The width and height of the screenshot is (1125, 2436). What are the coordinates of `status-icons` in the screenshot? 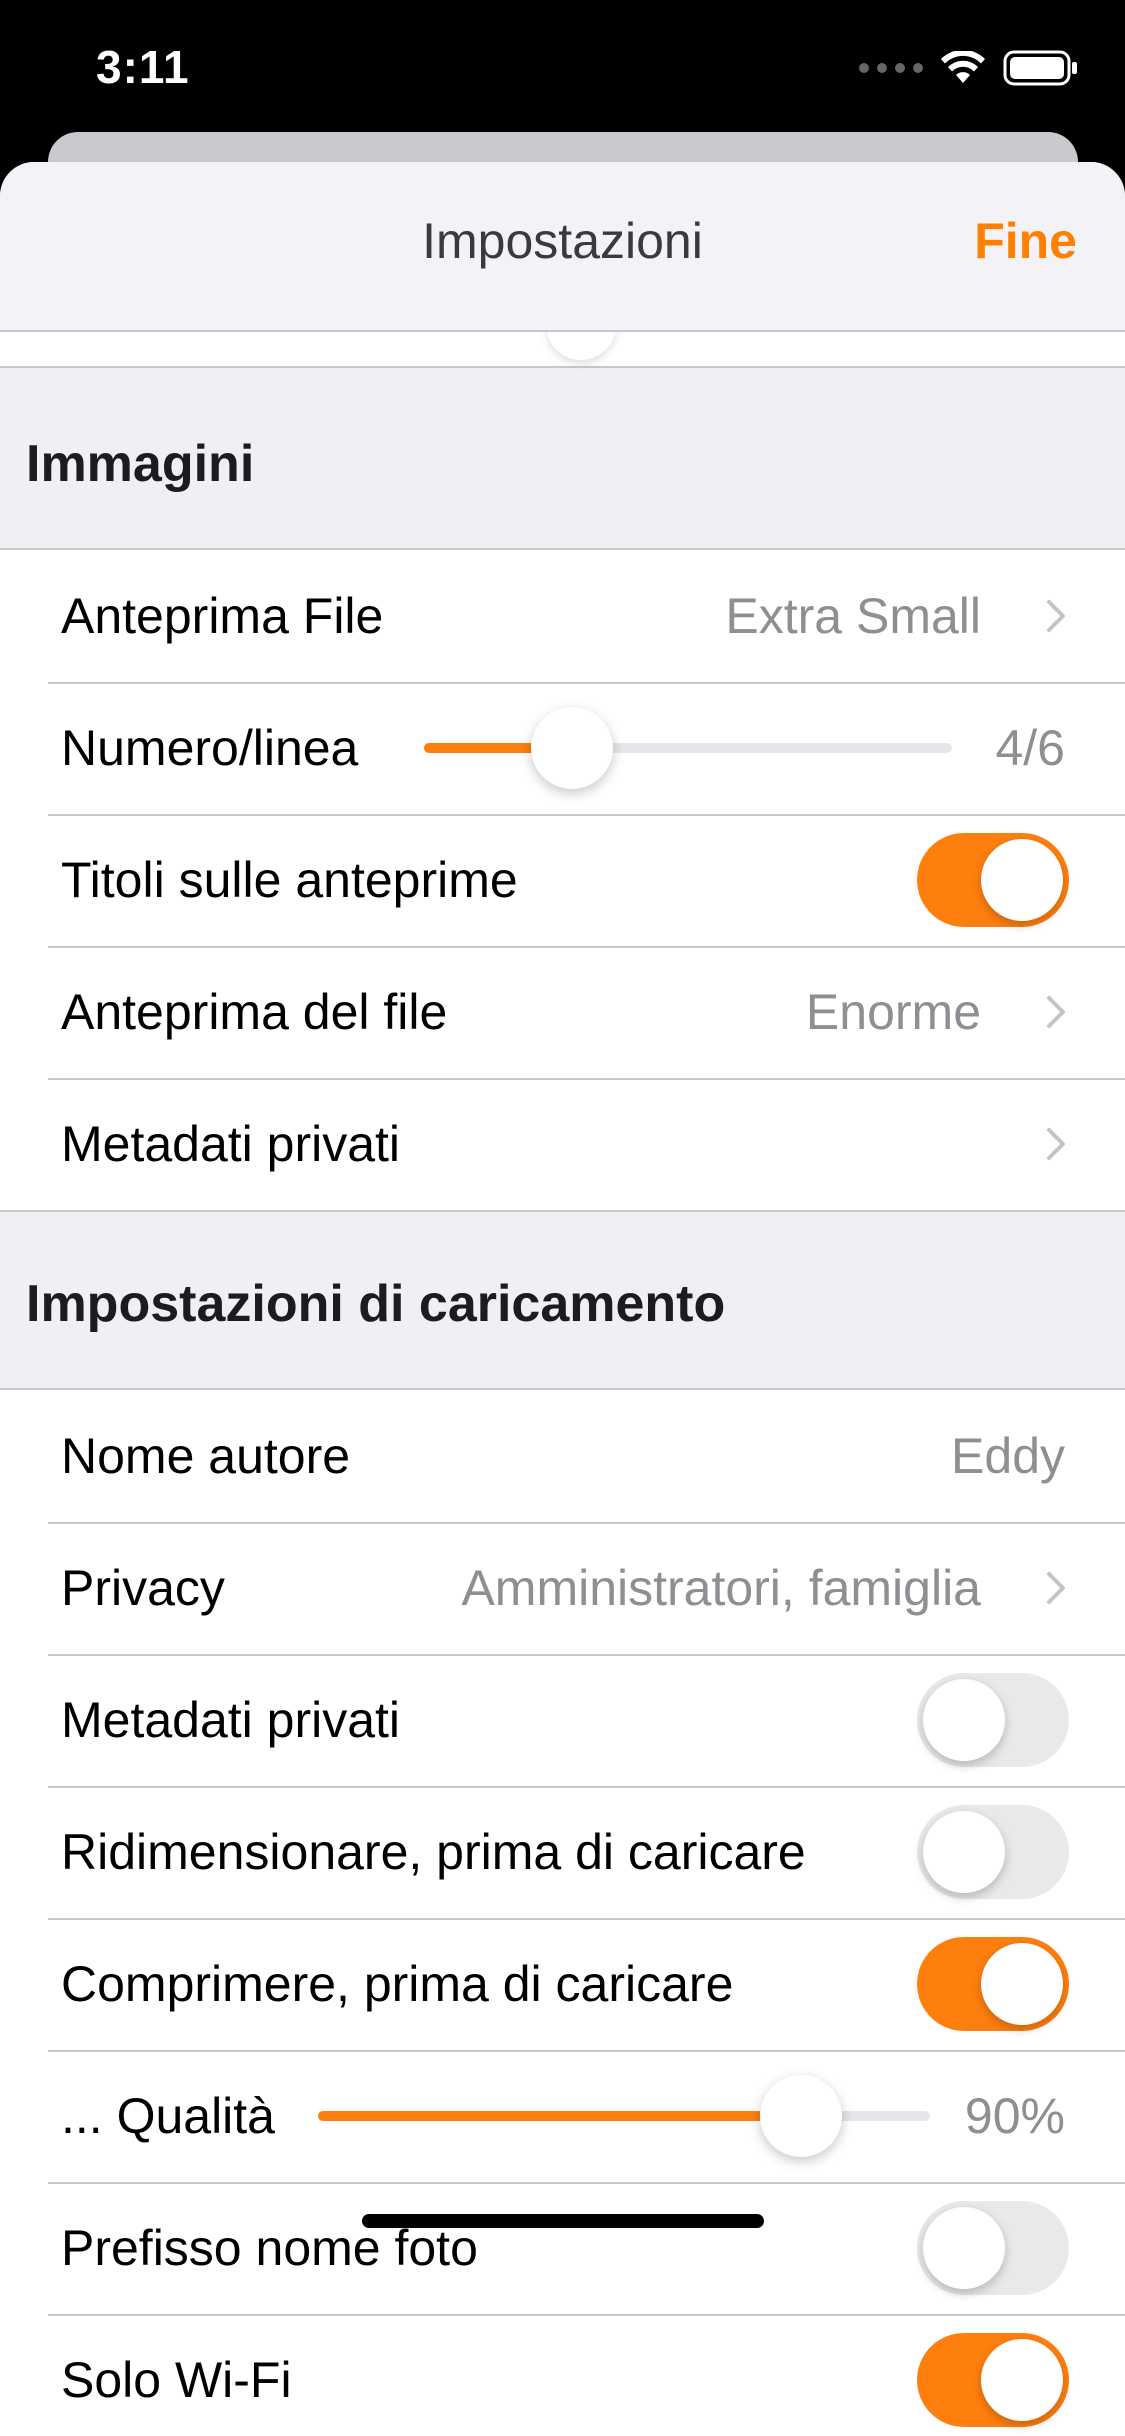 It's located at (969, 68).